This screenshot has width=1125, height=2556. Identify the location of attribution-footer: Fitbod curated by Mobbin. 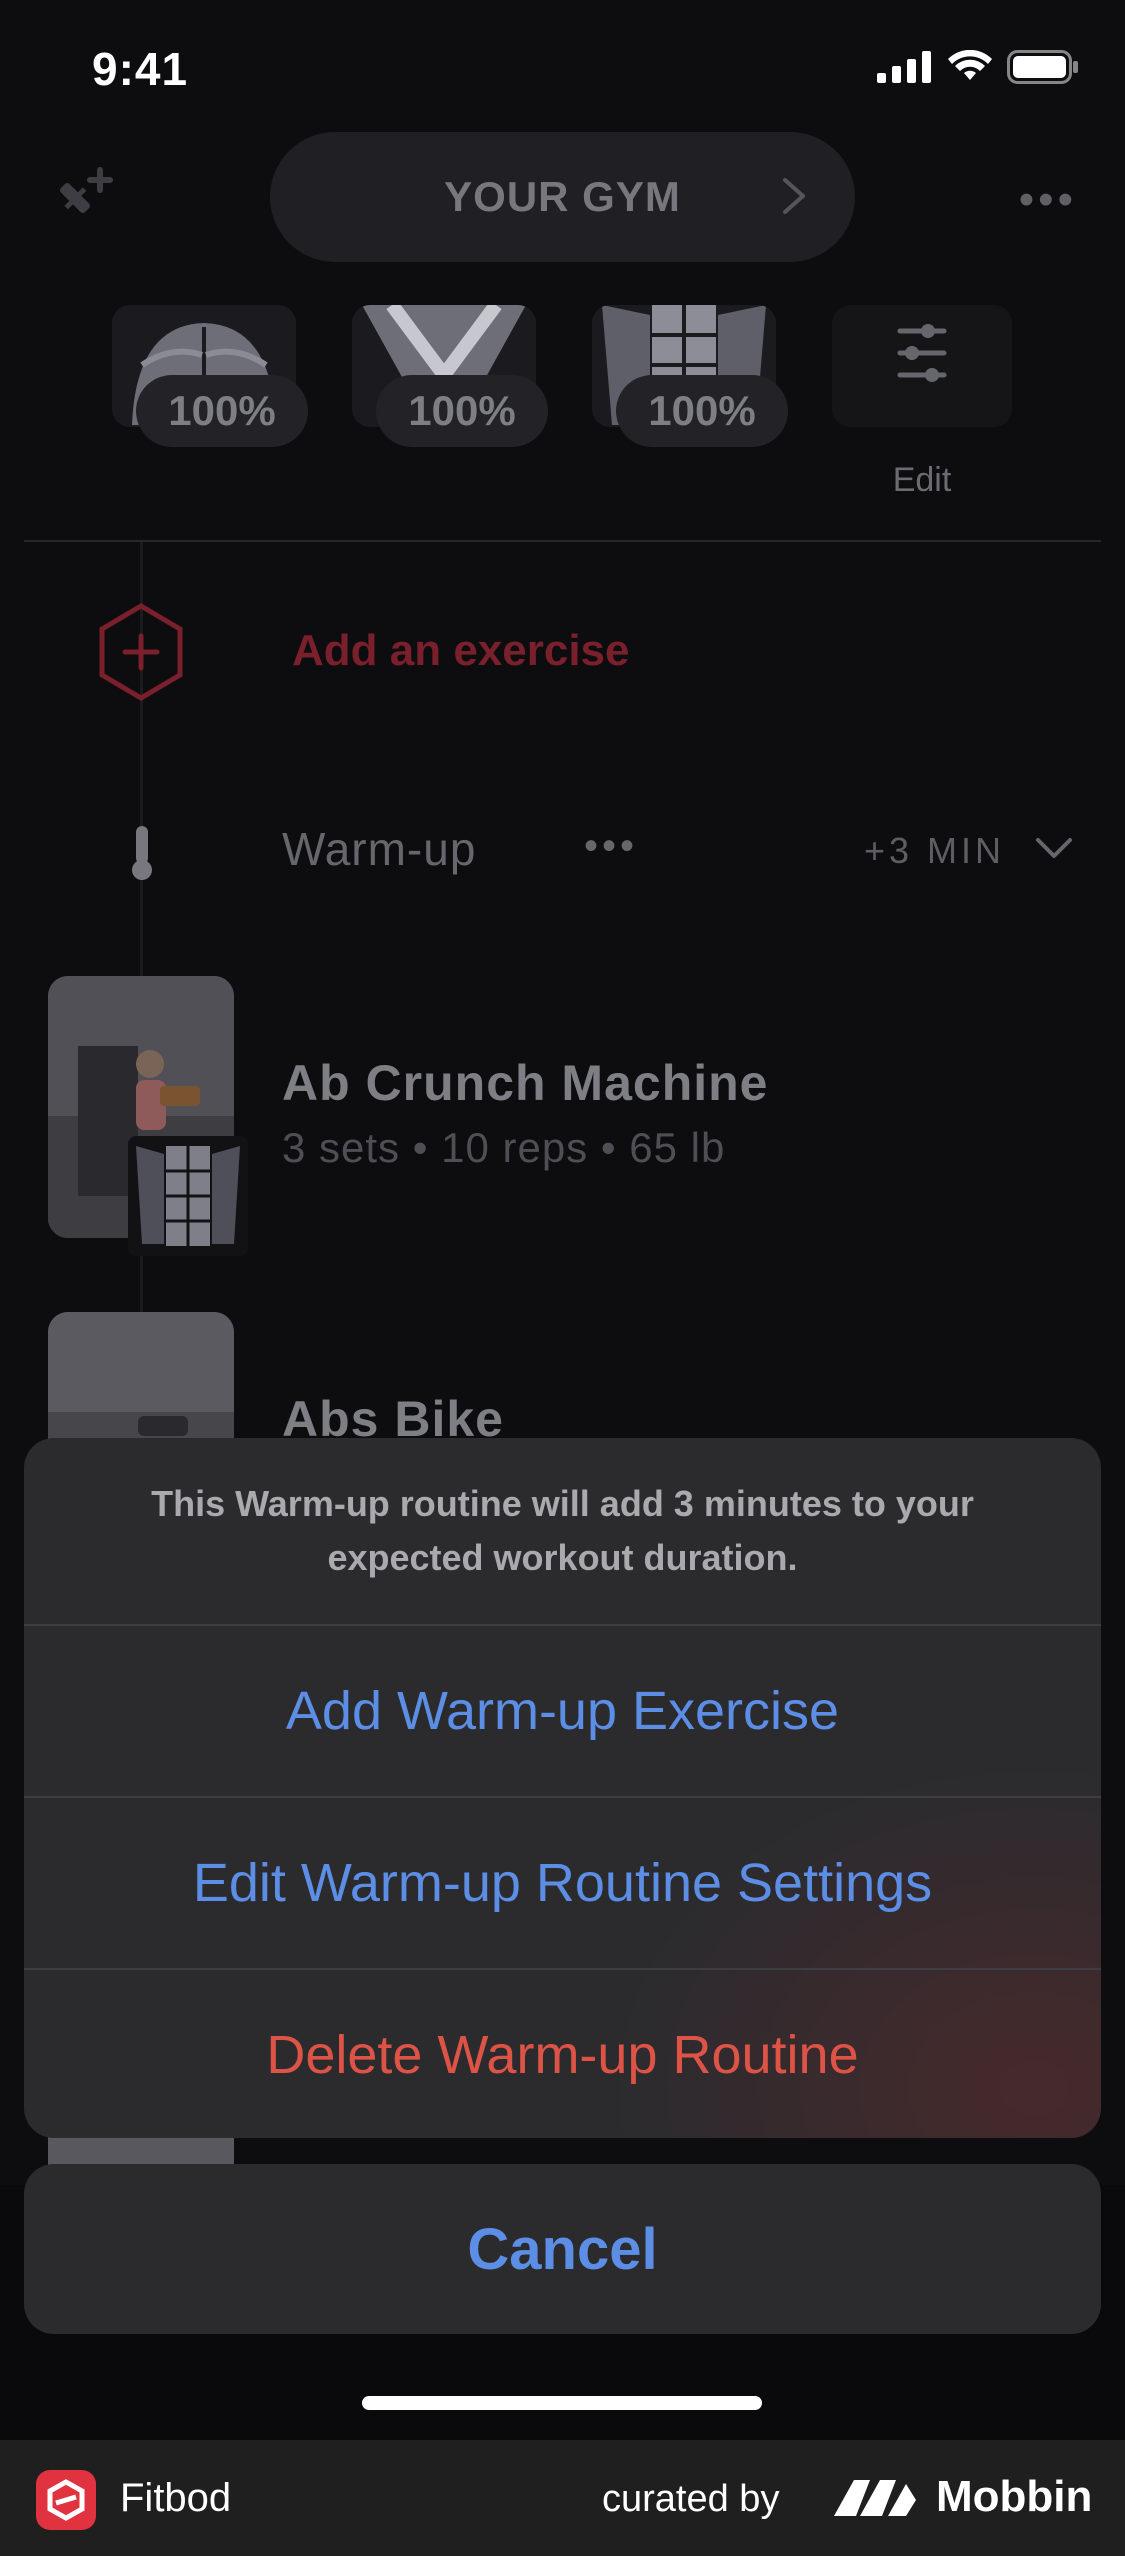
(562, 2498).